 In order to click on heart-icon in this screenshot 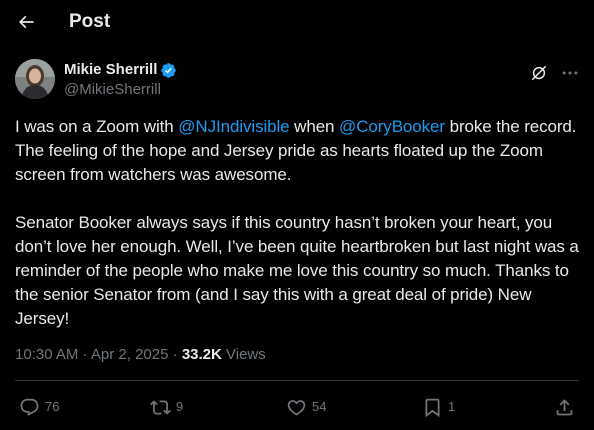, I will do `click(296, 407)`.